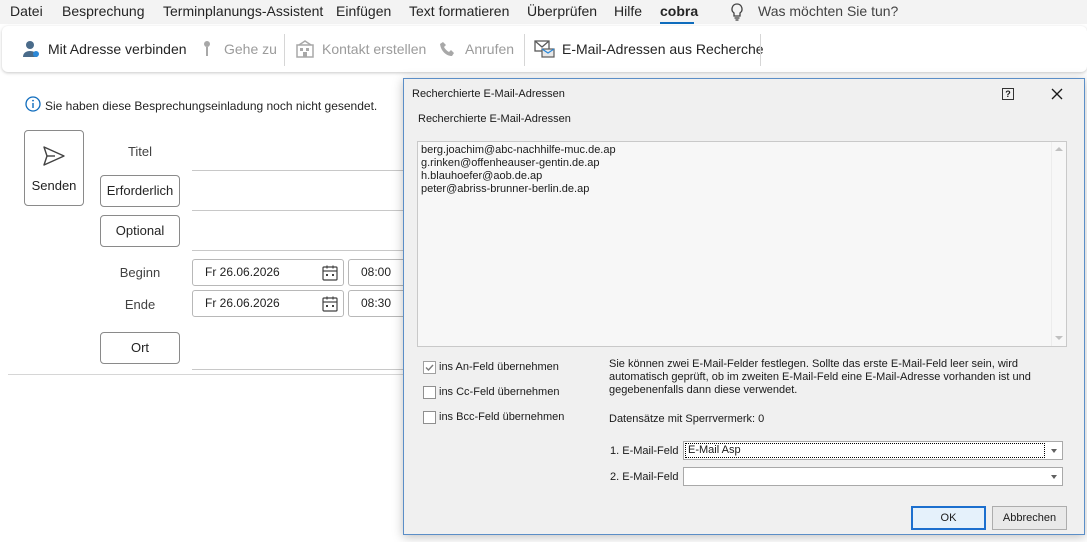 Image resolution: width=1087 pixels, height=542 pixels. Describe the element at coordinates (299, 191) in the screenshot. I see `required-attendees-field` at that location.